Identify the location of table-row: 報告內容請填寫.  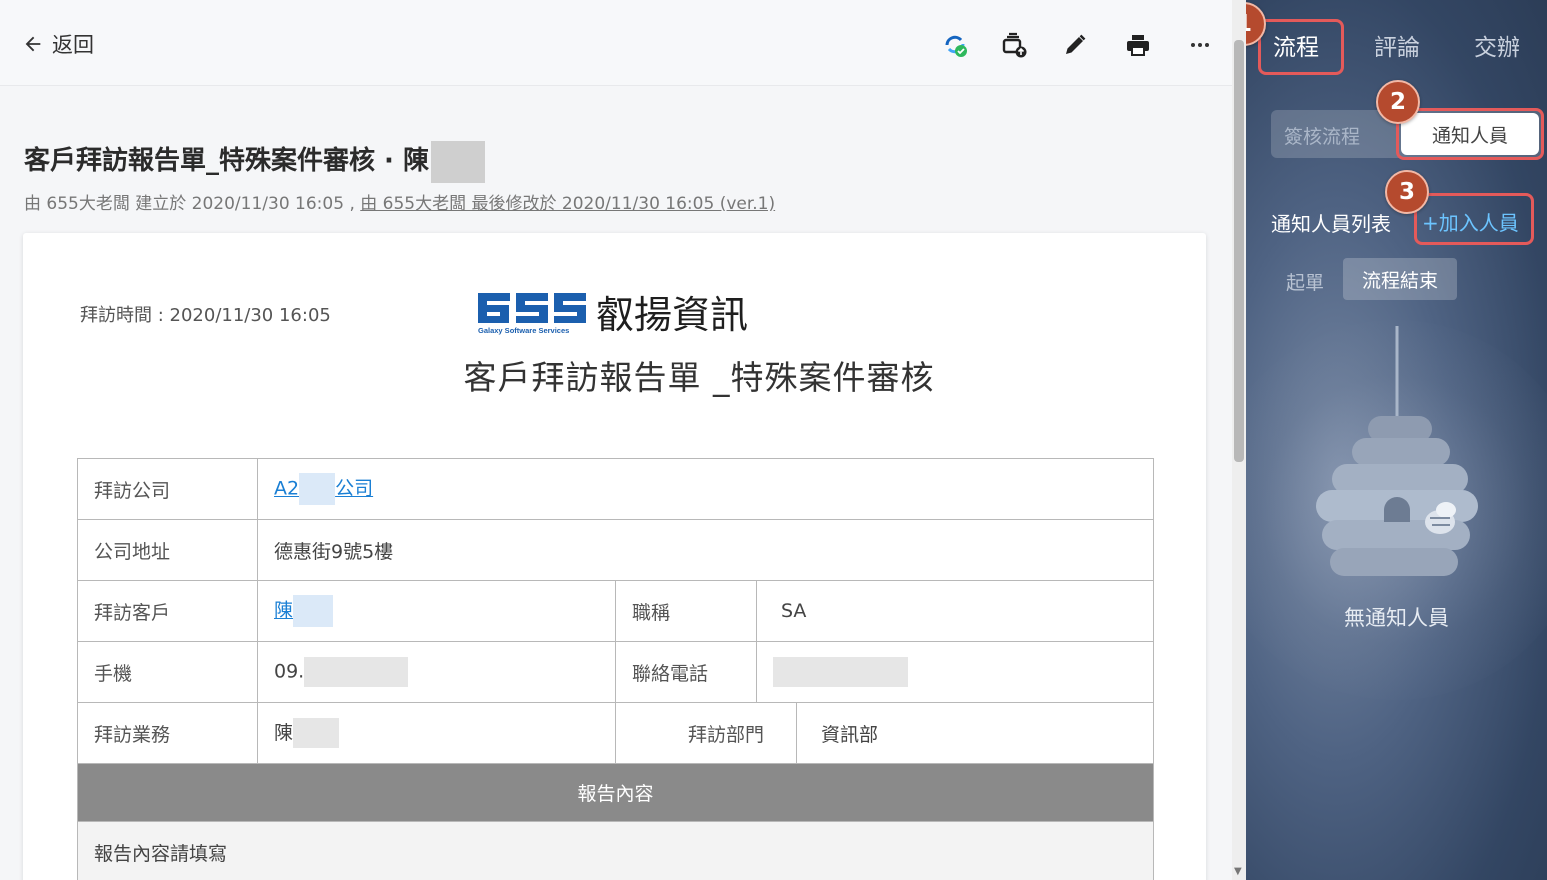
(615, 850).